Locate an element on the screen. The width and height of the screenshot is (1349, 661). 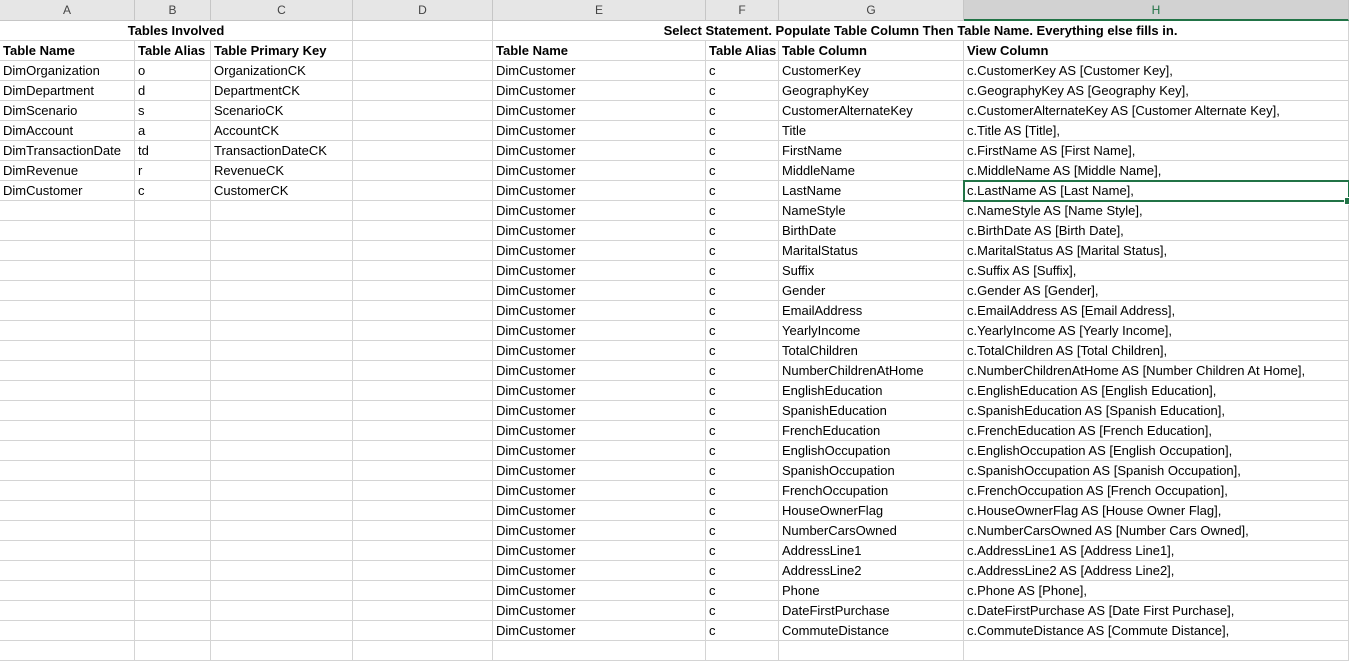
column-header-d: D is located at coordinates (423, 10).